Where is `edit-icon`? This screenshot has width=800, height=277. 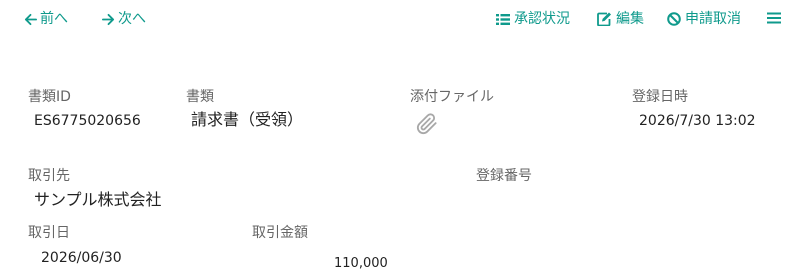
edit-icon is located at coordinates (604, 19).